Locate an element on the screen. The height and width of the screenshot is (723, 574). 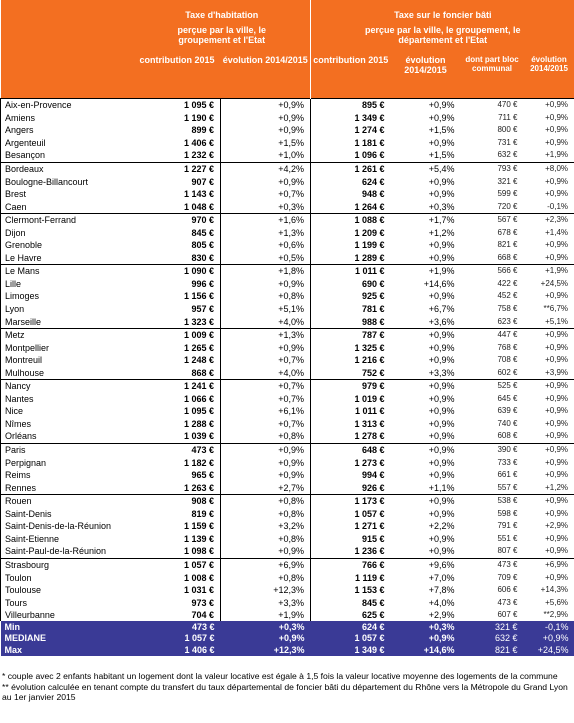
tf-contribution: 948 € is located at coordinates (350, 194).